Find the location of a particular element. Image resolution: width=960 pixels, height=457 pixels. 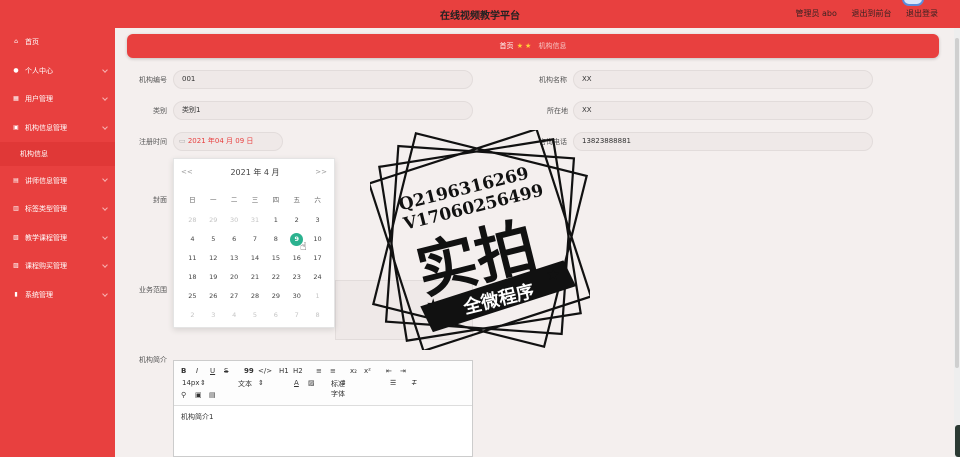

calendar-day: 18 is located at coordinates (192, 277).